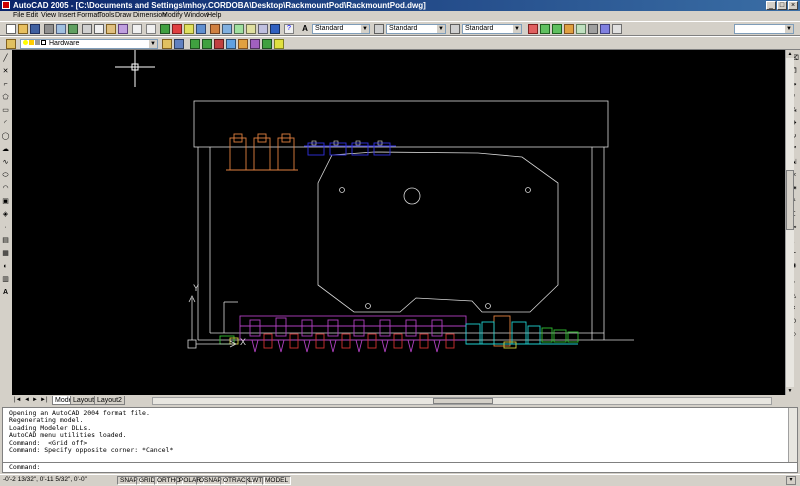 Image resolution: width=800 pixels, height=486 pixels. I want to click on insert-block-icon: ▣, so click(5, 201).